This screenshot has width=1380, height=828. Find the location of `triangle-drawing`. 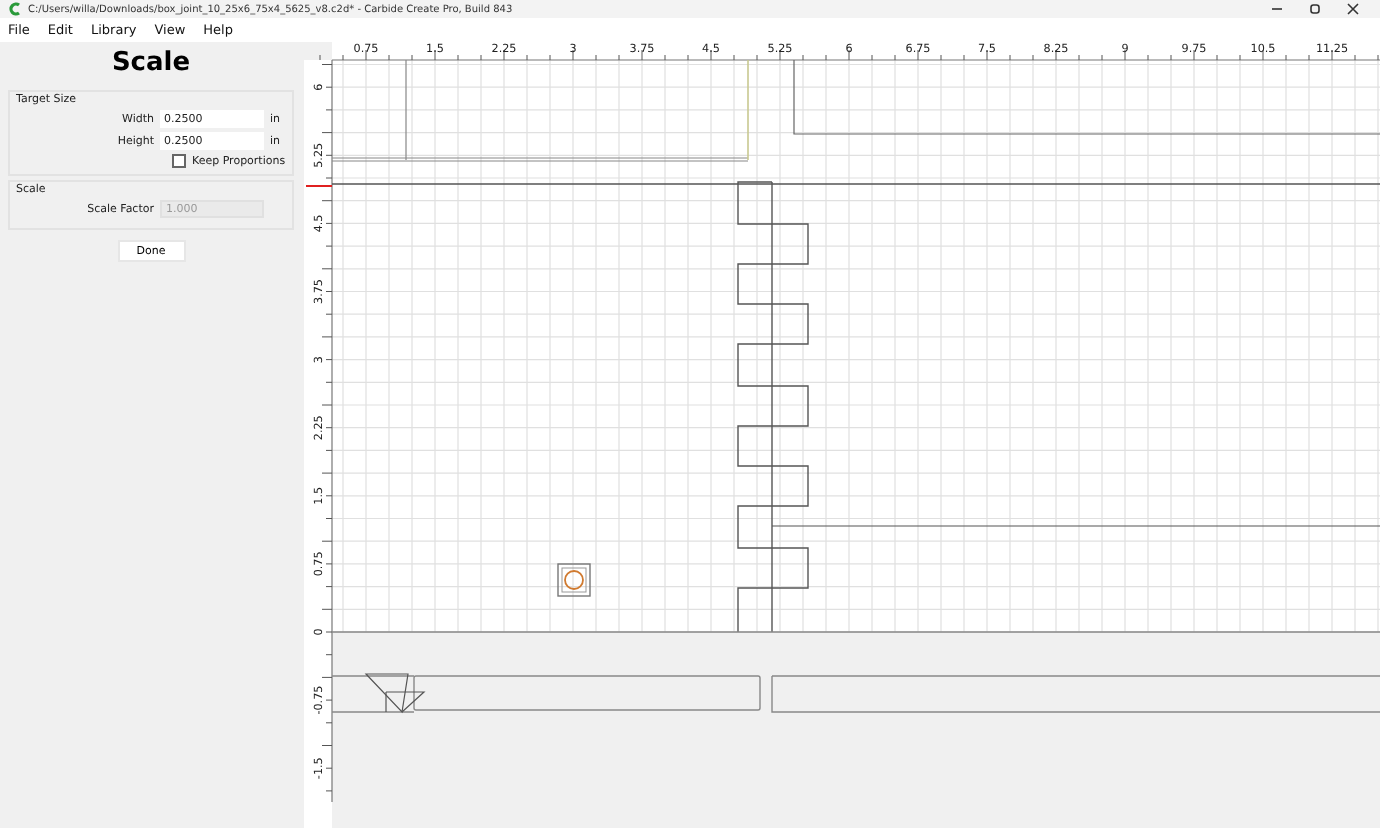

triangle-drawing is located at coordinates (395, 693).